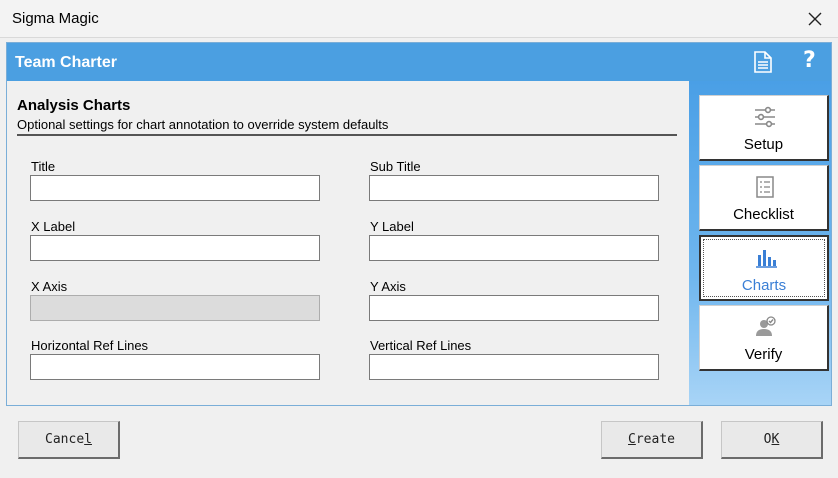  What do you see at coordinates (175, 248) in the screenshot?
I see `x-label-input` at bounding box center [175, 248].